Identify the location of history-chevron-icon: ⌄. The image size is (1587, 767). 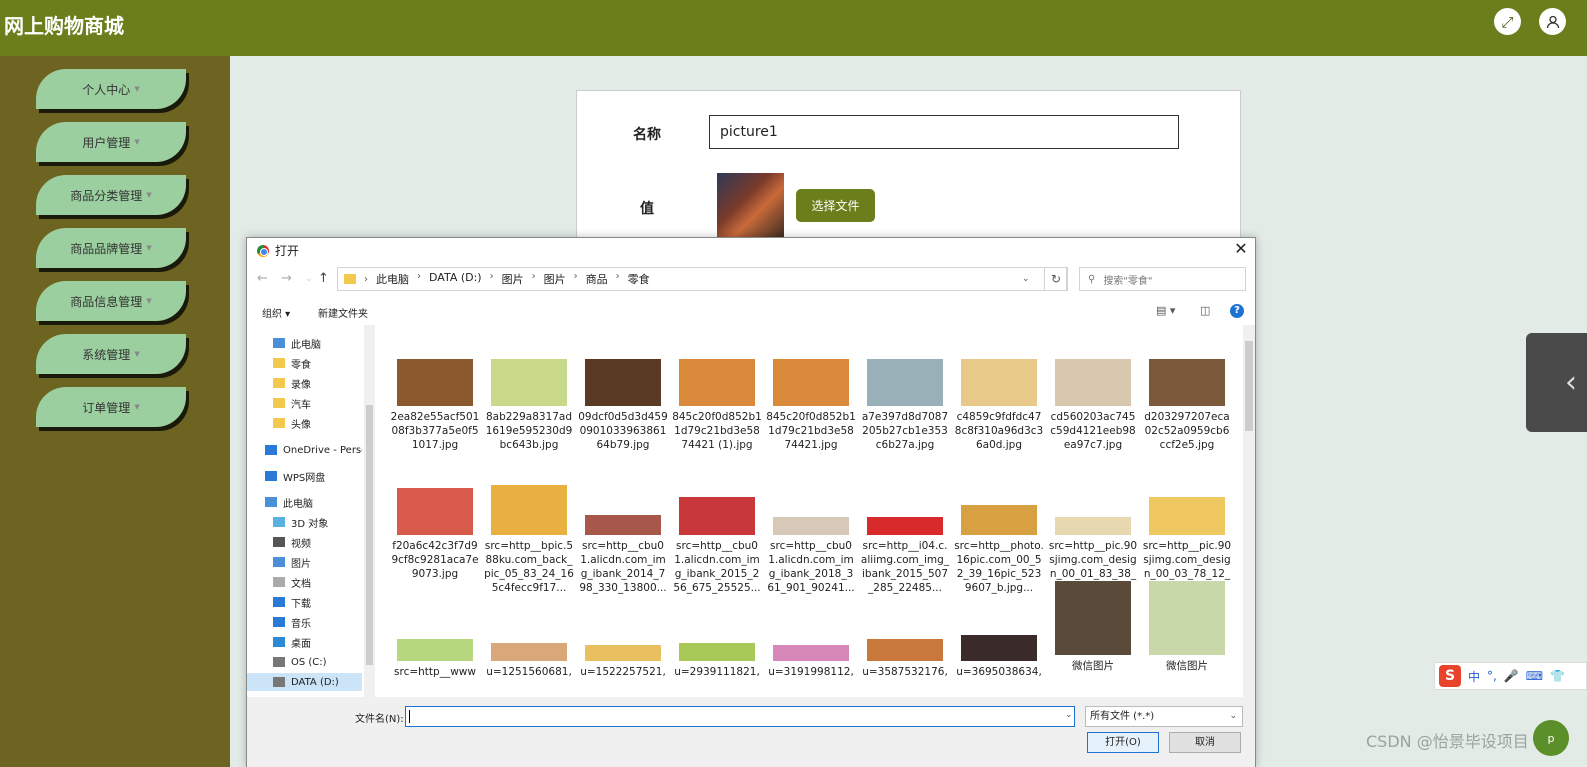
(309, 279).